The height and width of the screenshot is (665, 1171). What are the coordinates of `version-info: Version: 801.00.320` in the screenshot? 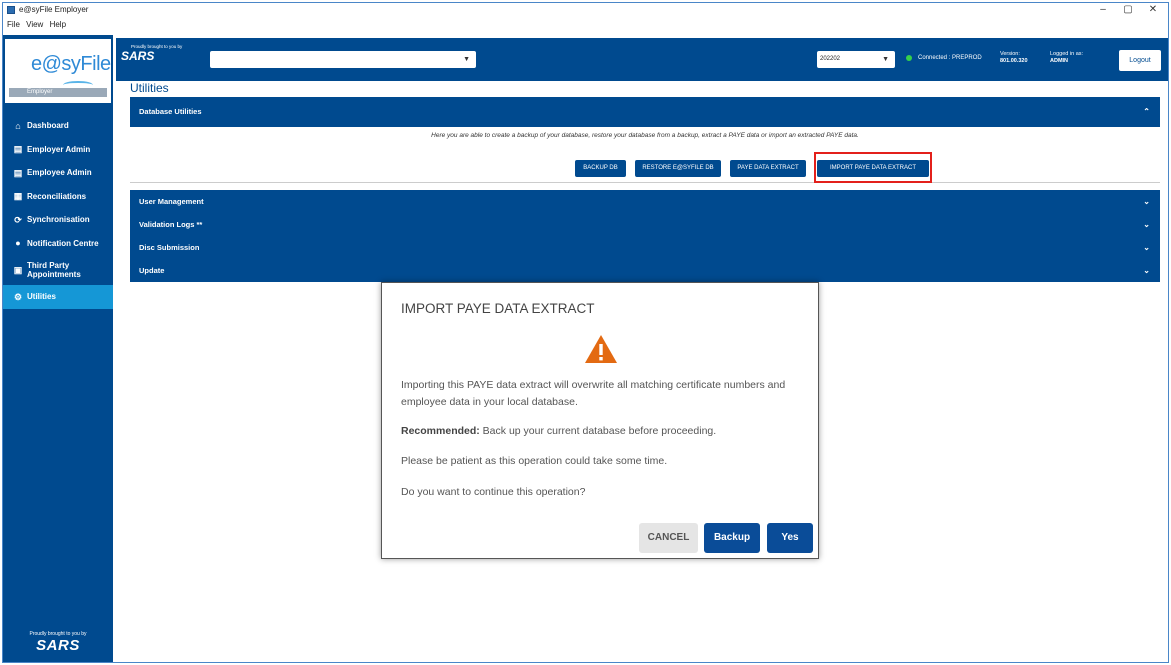 It's located at (1014, 58).